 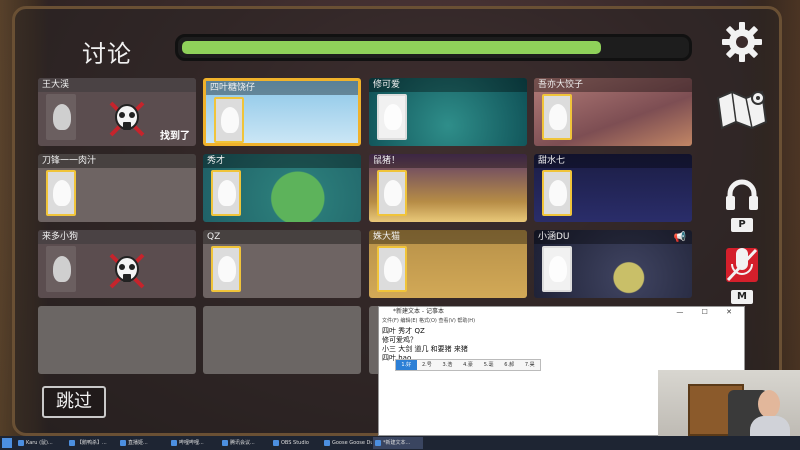 I want to click on player-card: 王大渓找到了, so click(x=117, y=112).